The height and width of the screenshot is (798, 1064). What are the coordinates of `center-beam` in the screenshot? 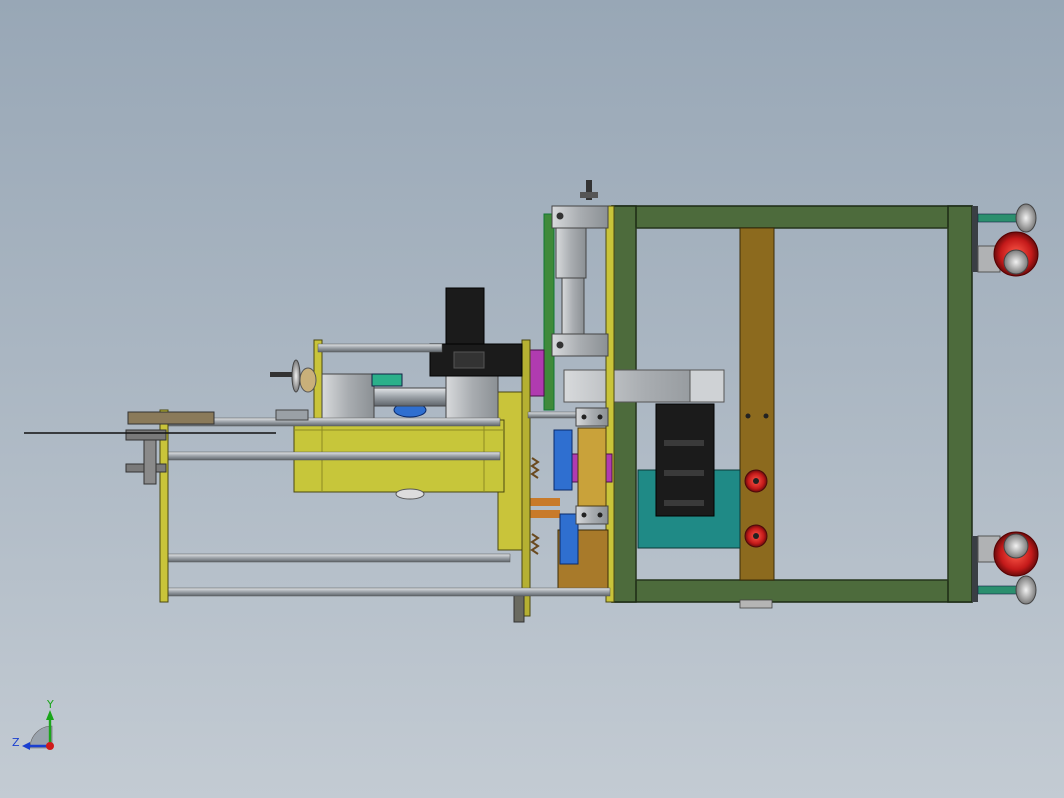 It's located at (757, 418).